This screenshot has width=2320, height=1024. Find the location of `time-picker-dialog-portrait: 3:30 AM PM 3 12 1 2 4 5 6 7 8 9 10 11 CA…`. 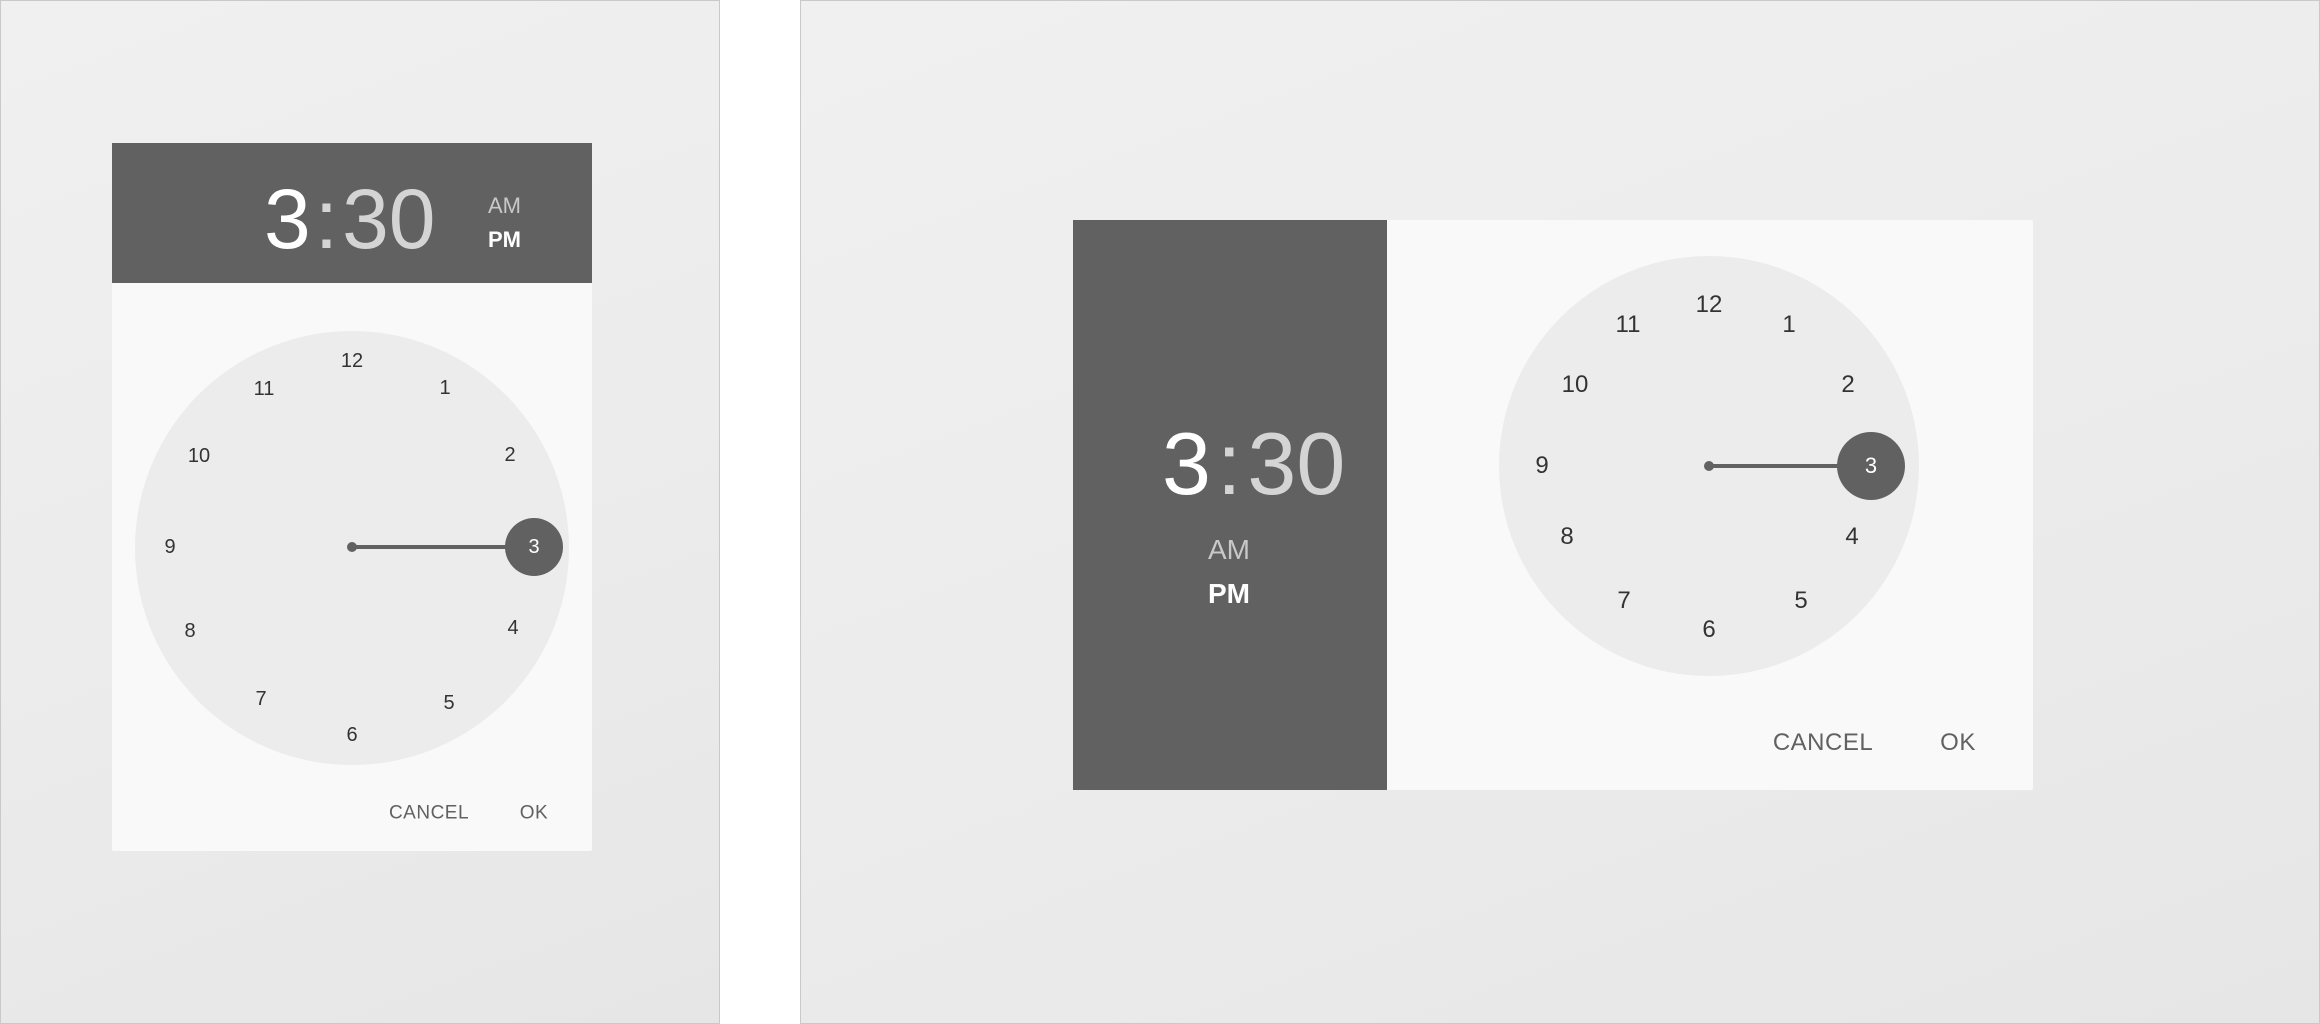

time-picker-dialog-portrait: 3:30 AM PM 3 12 1 2 4 5 6 7 8 9 10 11 CA… is located at coordinates (352, 497).